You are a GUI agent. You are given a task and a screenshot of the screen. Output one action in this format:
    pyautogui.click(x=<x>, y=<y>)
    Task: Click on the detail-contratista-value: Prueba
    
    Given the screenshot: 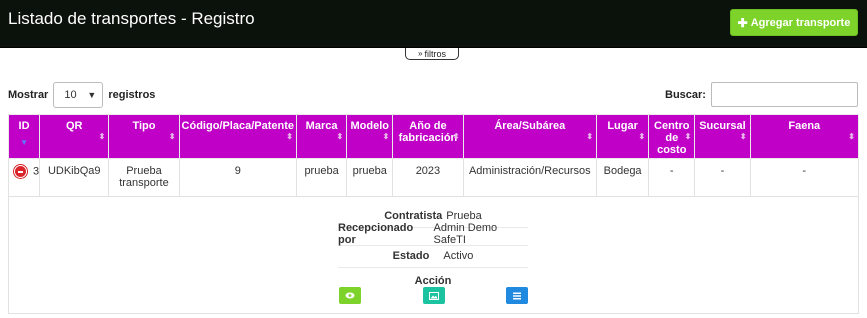 What is the action you would take?
    pyautogui.click(x=464, y=215)
    